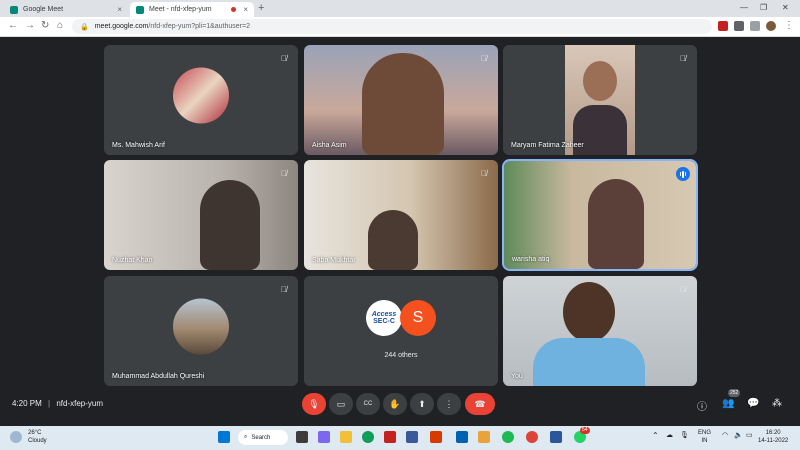 The image size is (800, 450). Describe the element at coordinates (246, 437) in the screenshot. I see `search-icon: ⌕` at that location.